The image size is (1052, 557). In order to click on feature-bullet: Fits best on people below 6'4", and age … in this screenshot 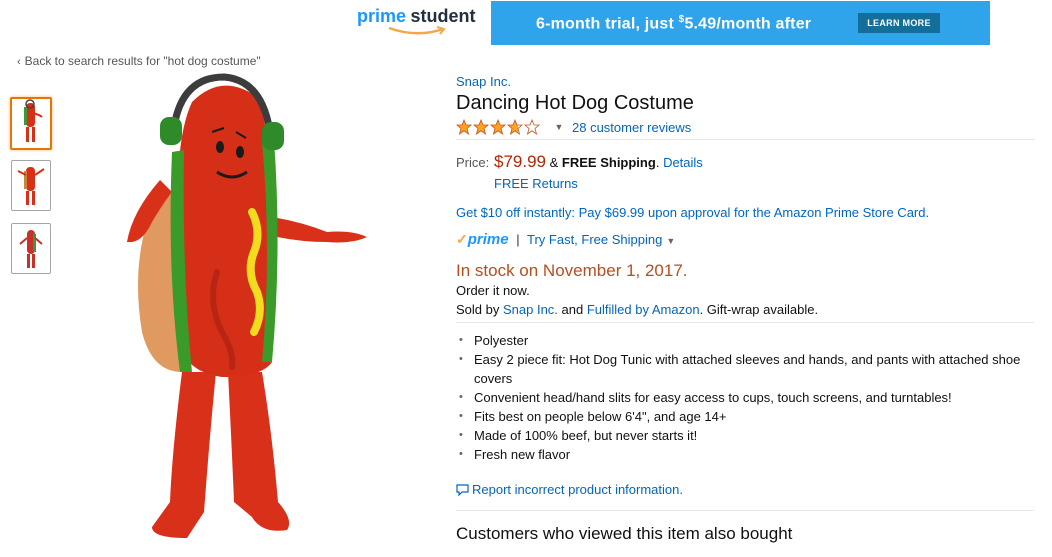, I will do `click(746, 416)`.